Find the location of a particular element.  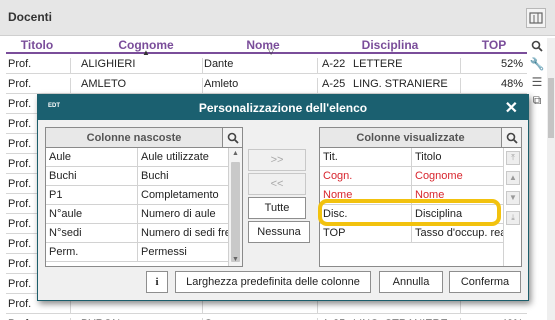

list-item: Aule Aule utilizzate is located at coordinates (137, 157).